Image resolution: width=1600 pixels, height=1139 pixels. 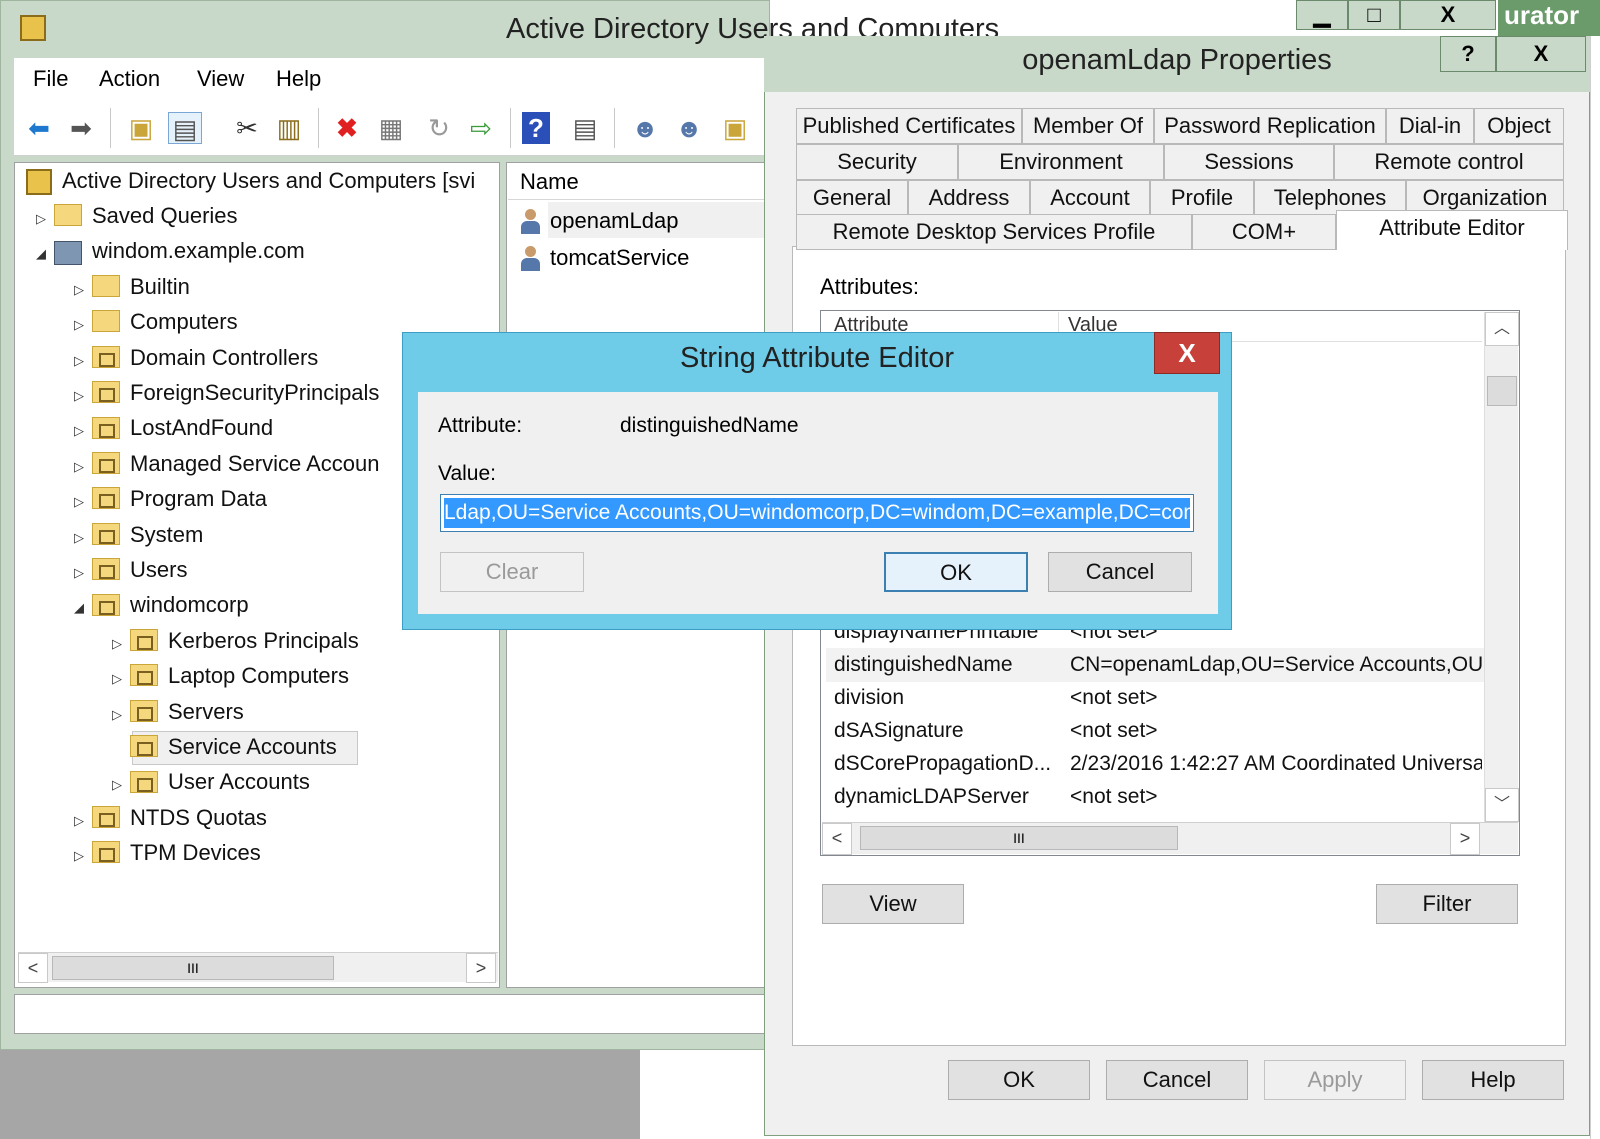 I want to click on attributes-hscrollbar: < III >, so click(x=1170, y=838).